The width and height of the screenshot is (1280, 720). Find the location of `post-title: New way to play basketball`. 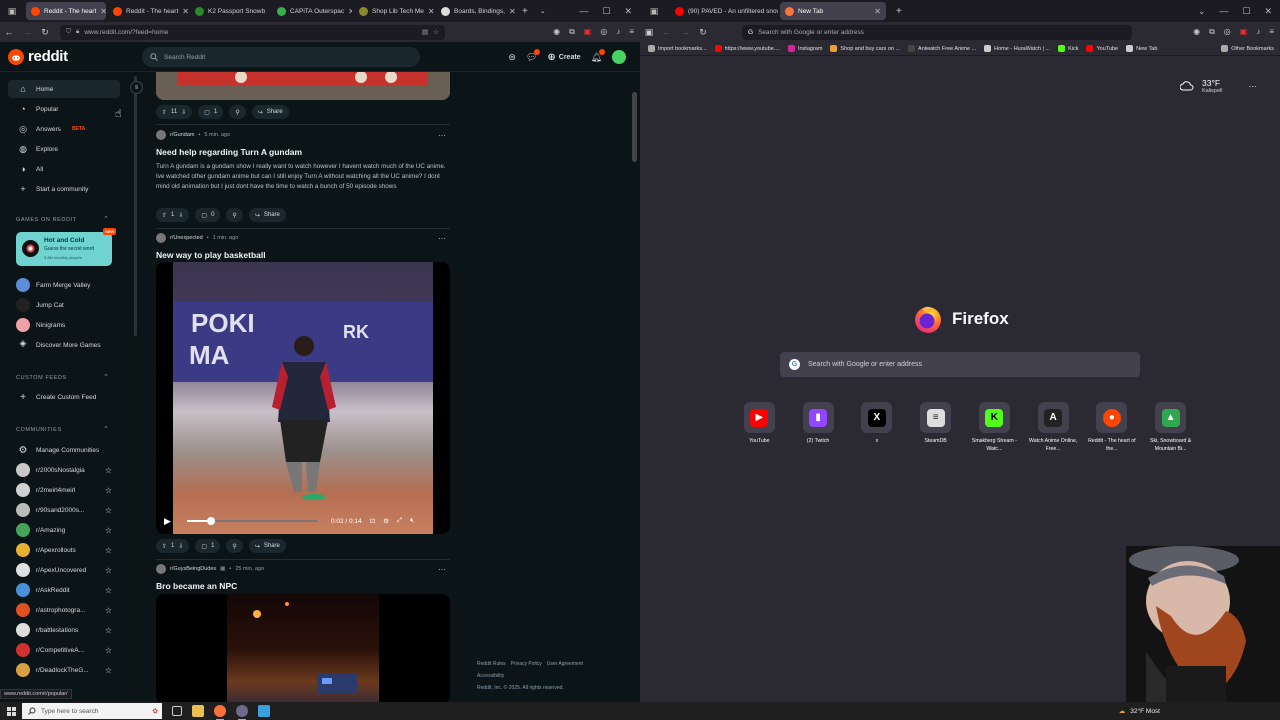

post-title: New way to play basketball is located at coordinates (303, 255).